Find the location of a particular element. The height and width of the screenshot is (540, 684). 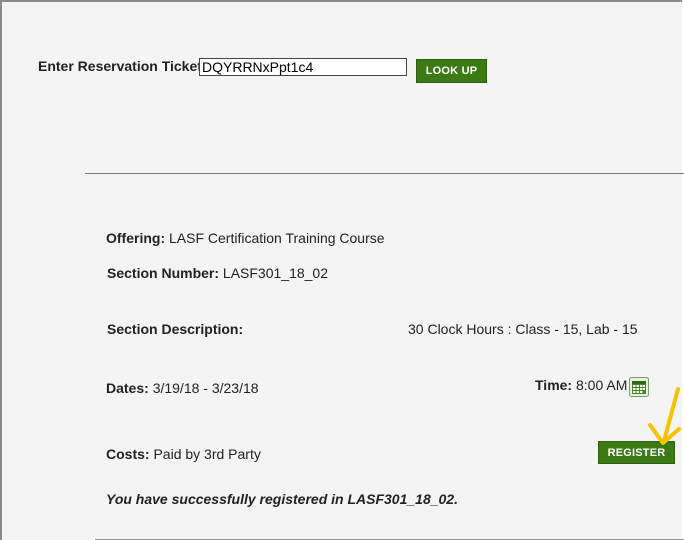

section-description-label: Section Description: is located at coordinates (175, 329).